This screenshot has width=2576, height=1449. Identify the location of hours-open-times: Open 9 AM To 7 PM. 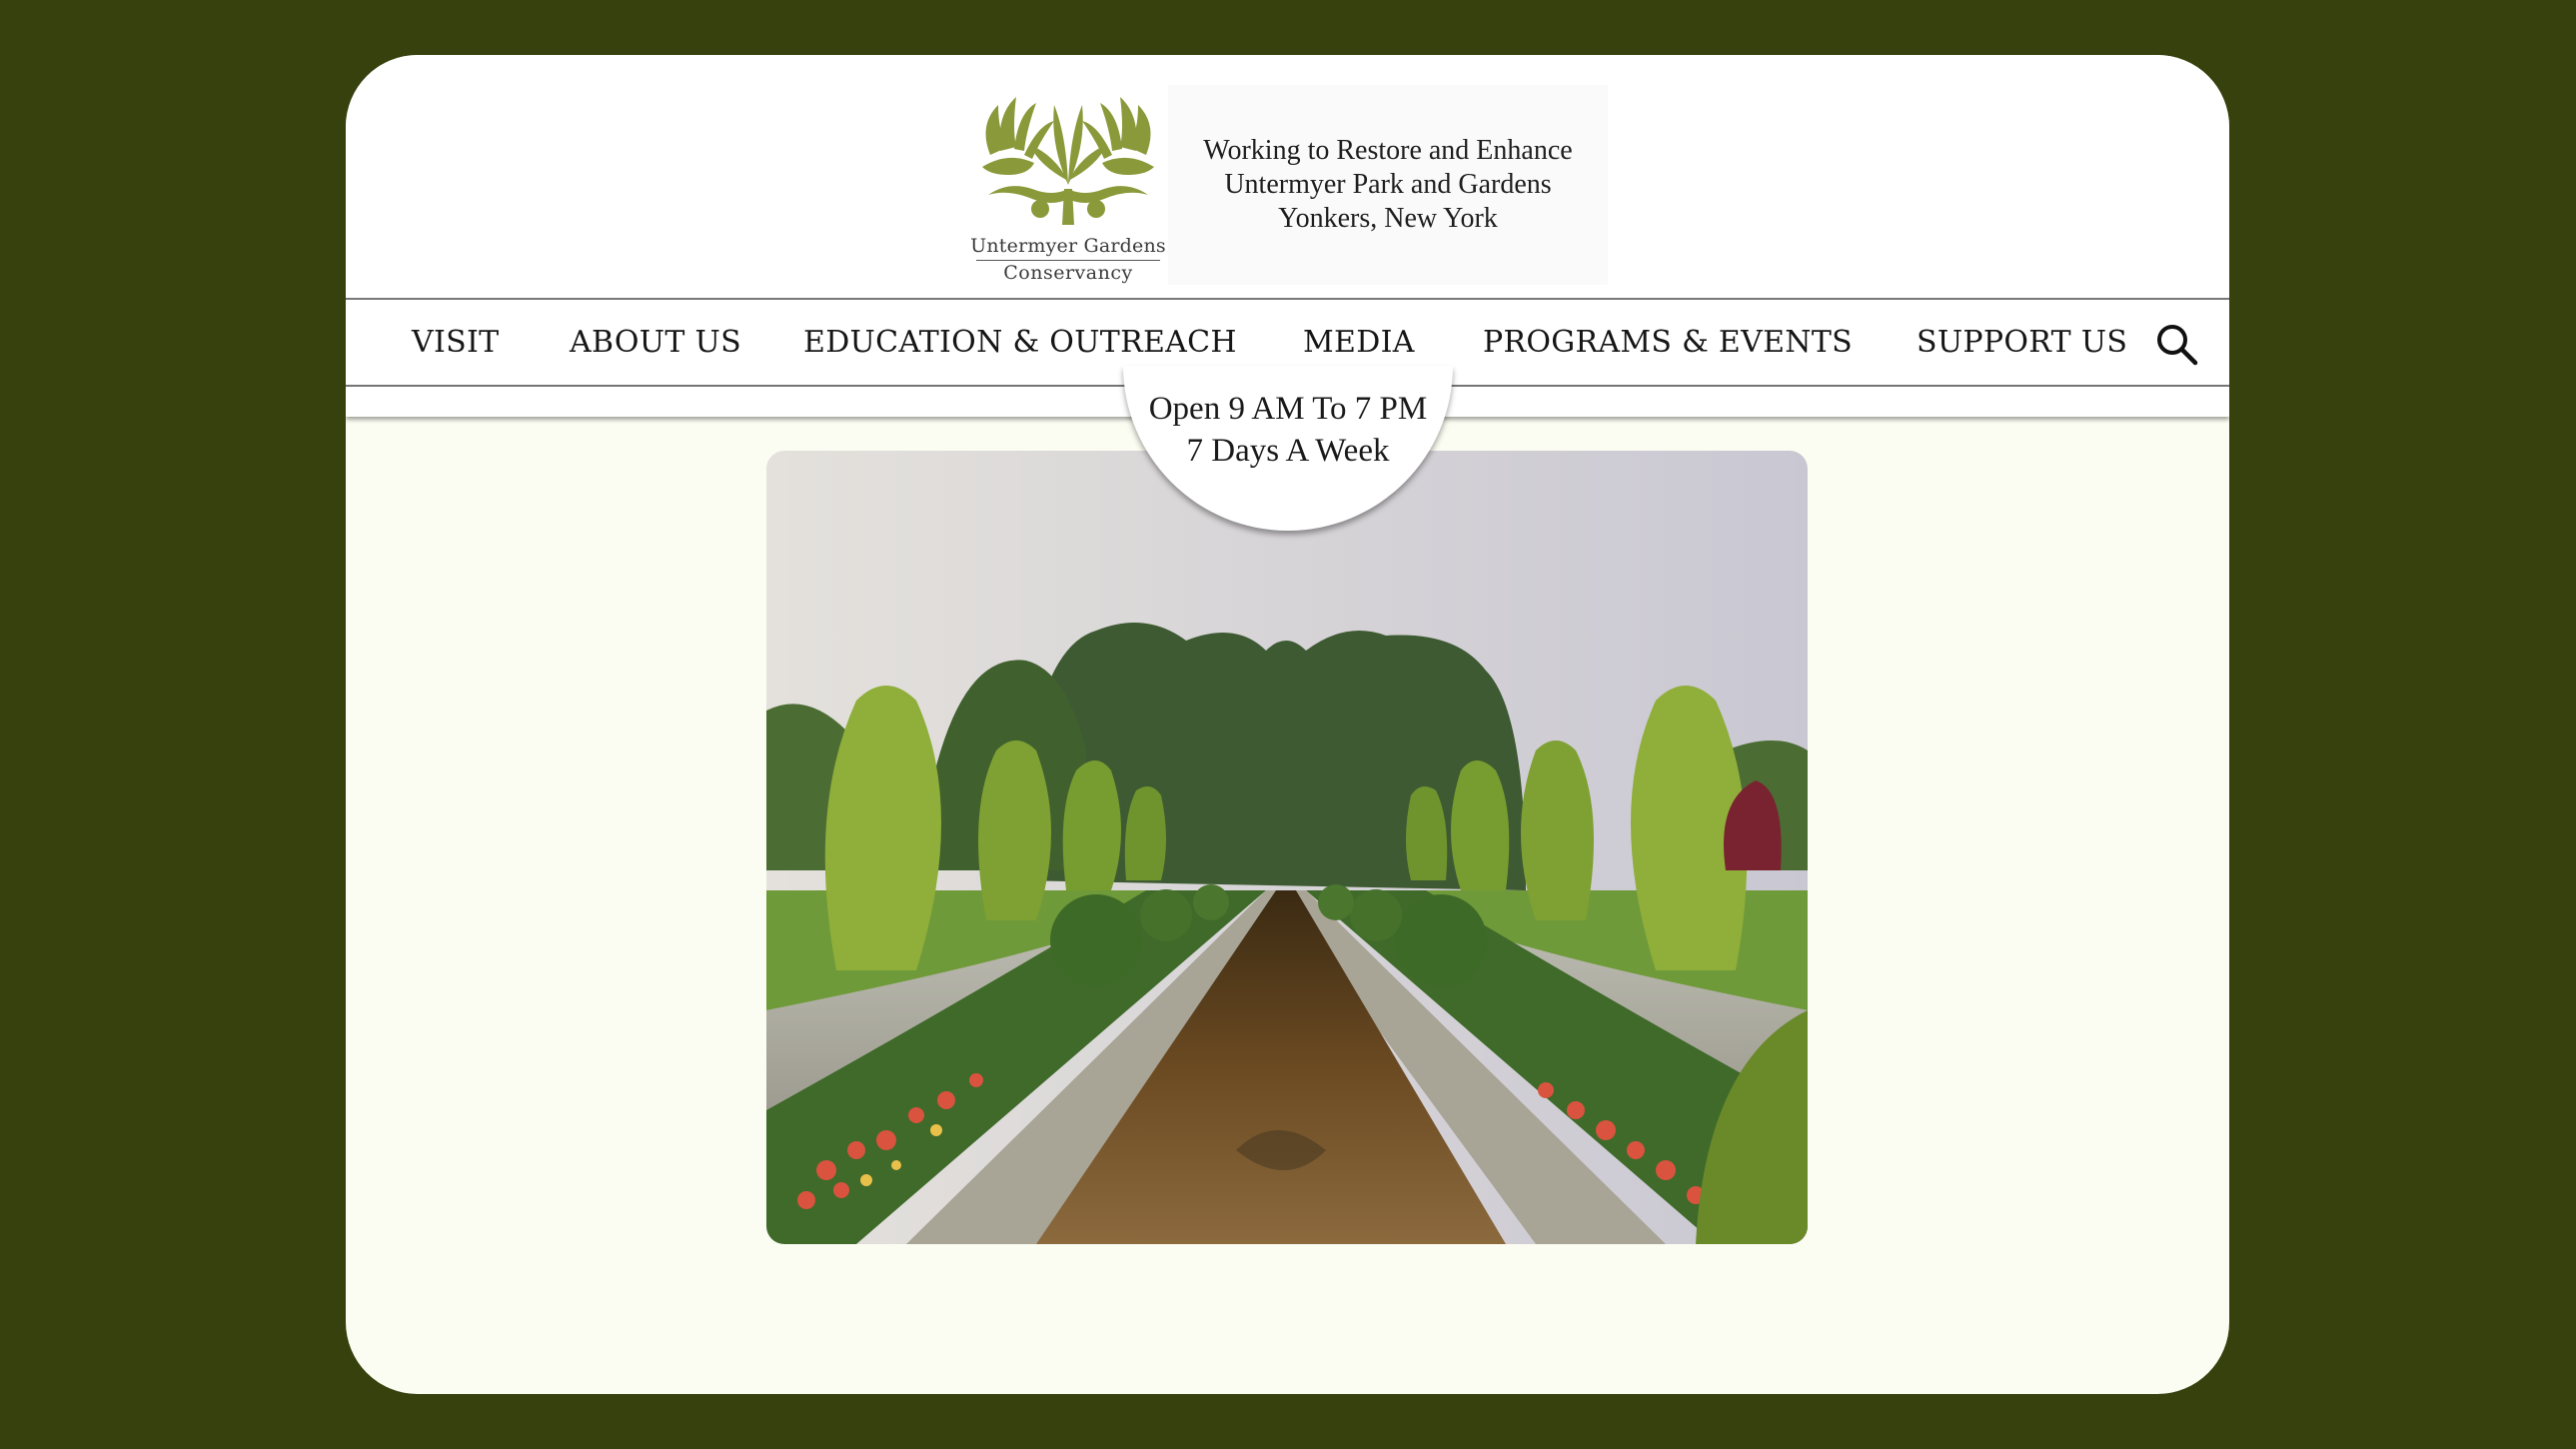
(1288, 409).